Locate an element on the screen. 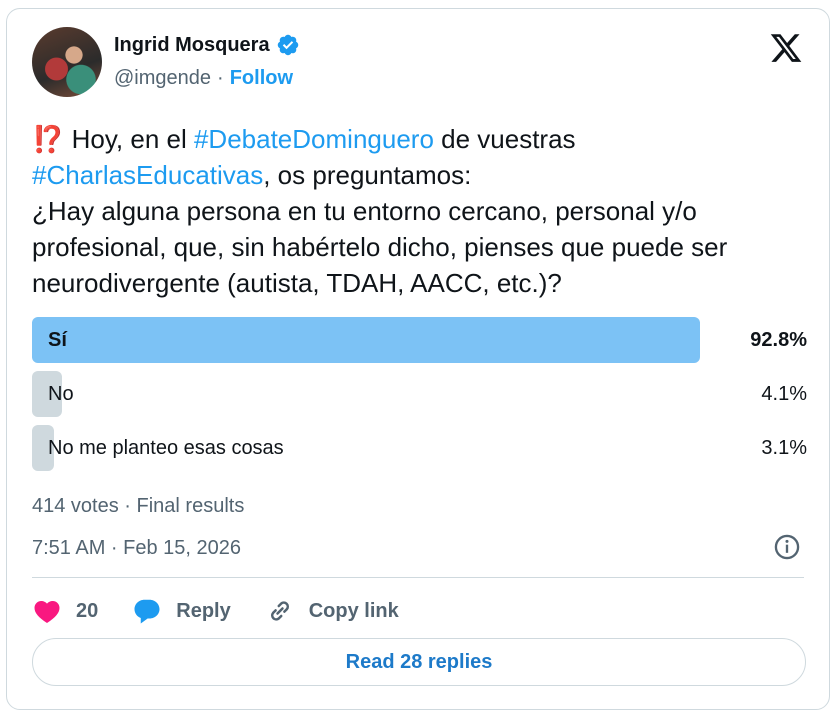 Image resolution: width=837 pixels, height=716 pixels. author-handle: @imgende is located at coordinates (162, 78).